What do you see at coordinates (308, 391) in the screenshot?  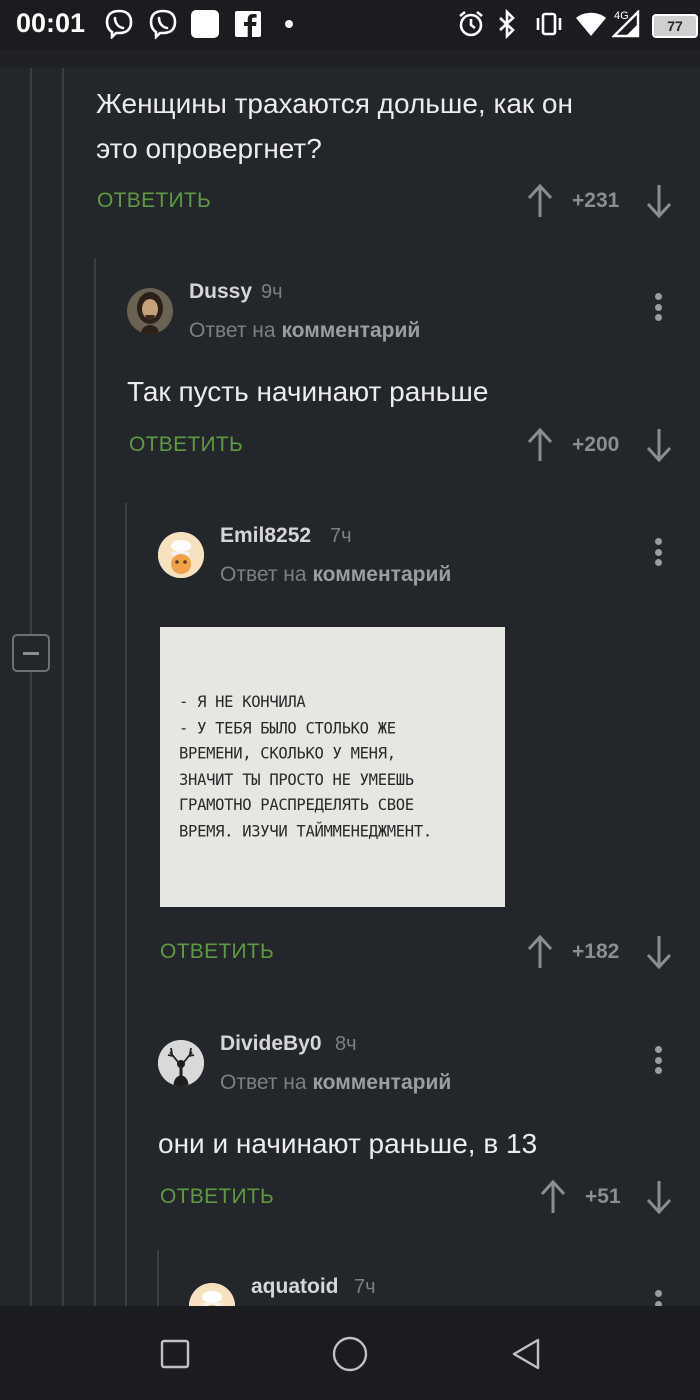 I see `comment-text: Так пусть начинают раньше` at bounding box center [308, 391].